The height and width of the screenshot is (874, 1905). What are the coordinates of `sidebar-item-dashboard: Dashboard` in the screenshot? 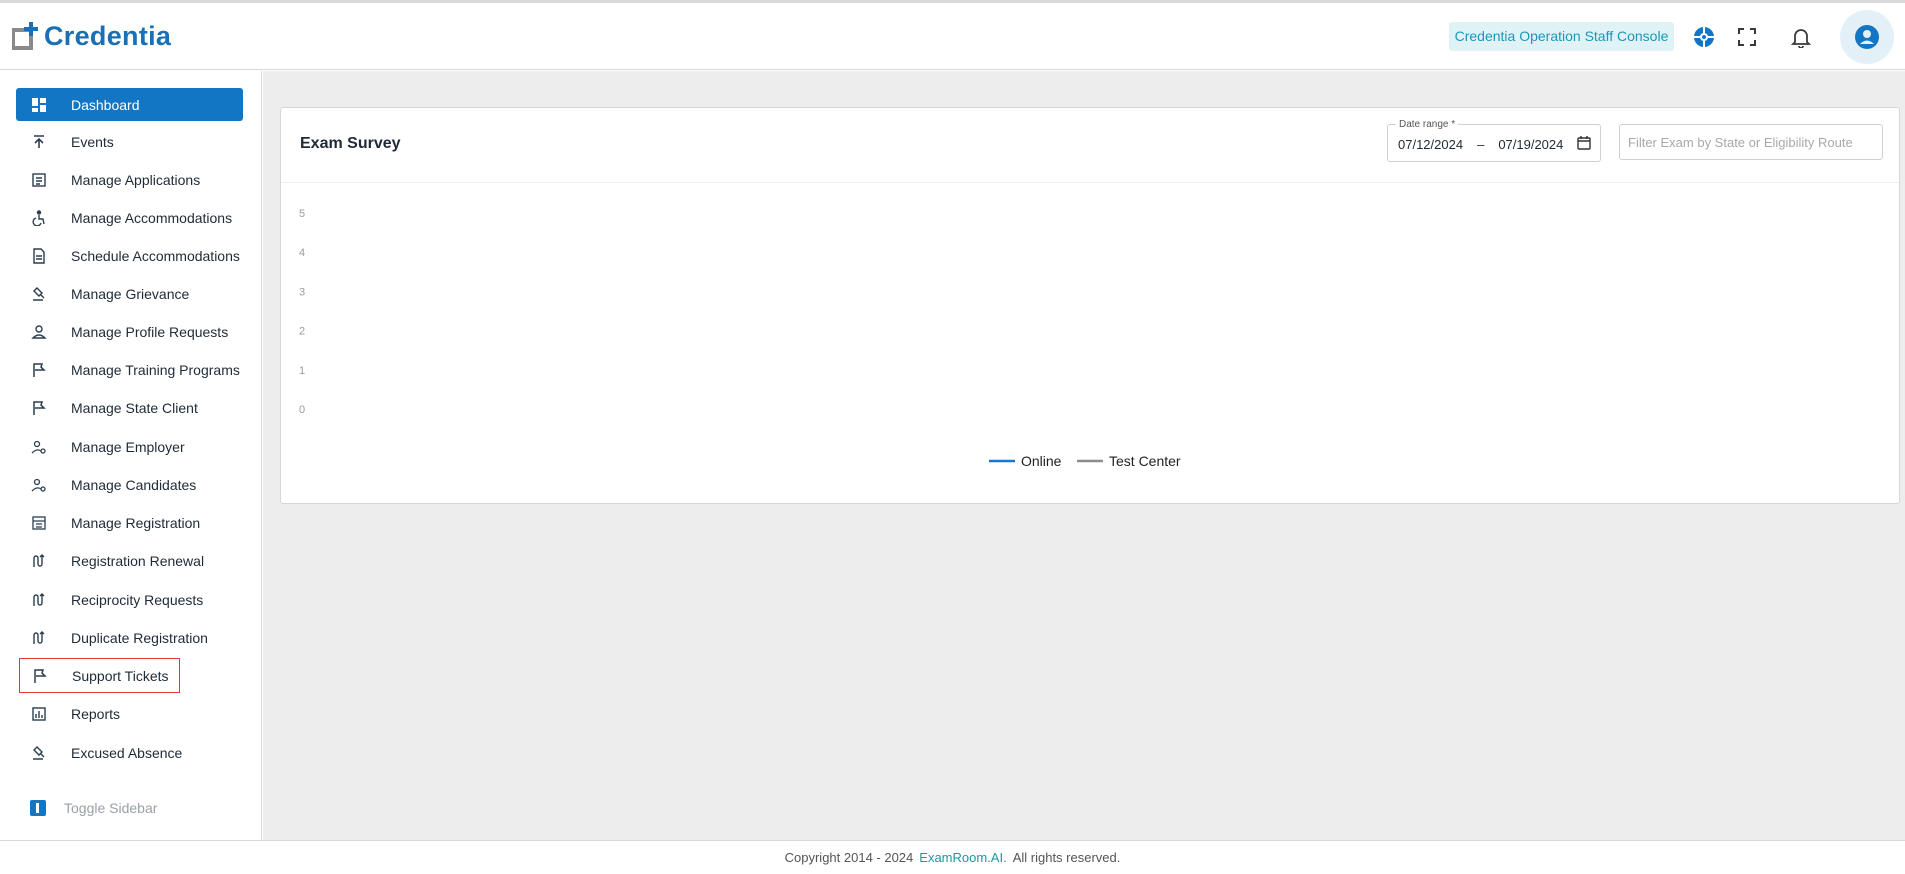 It's located at (129, 104).